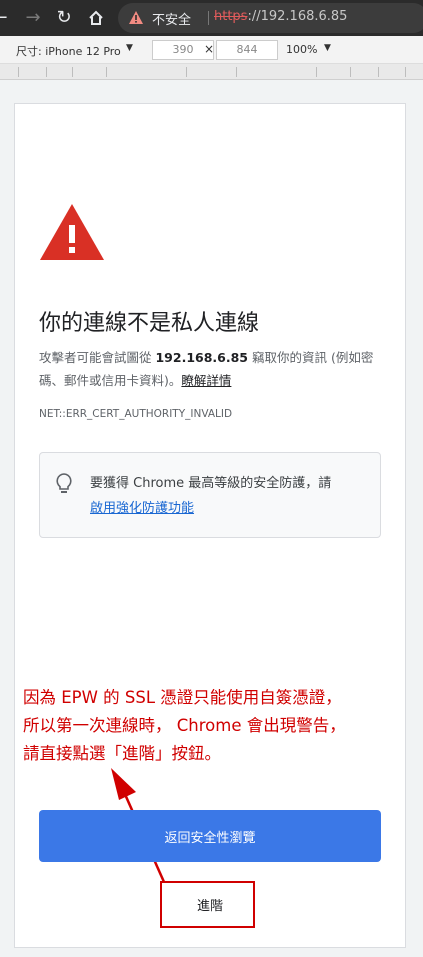 This screenshot has width=423, height=957. I want to click on address-bar: 不安全 https://192.168.6.85, so click(270, 18).